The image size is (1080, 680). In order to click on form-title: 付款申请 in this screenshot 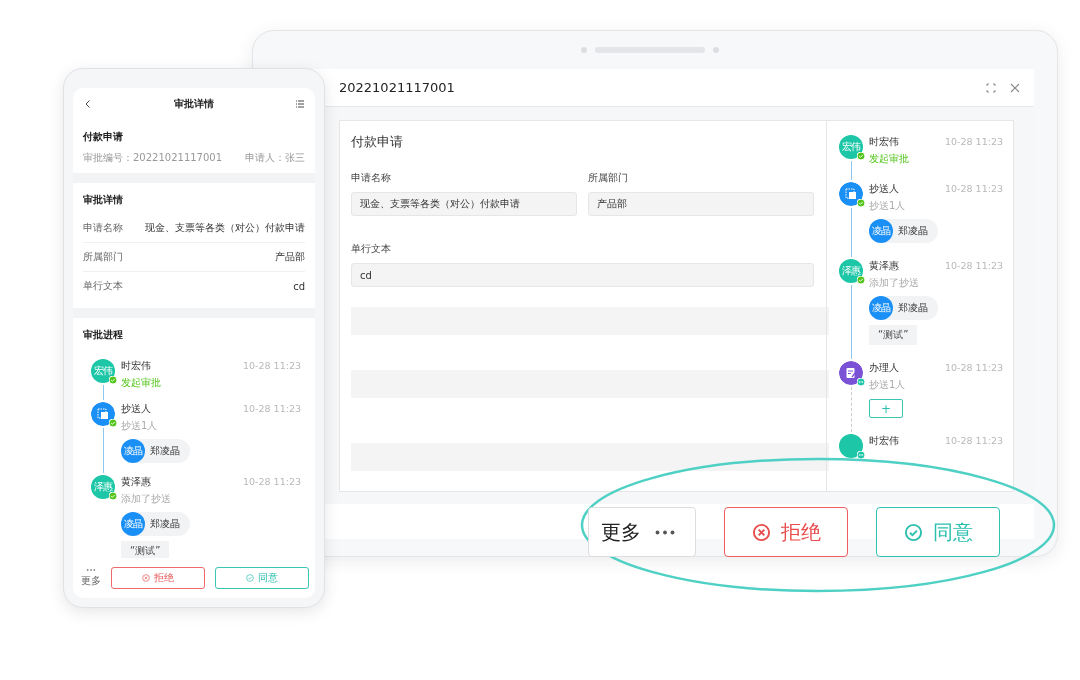, I will do `click(377, 142)`.